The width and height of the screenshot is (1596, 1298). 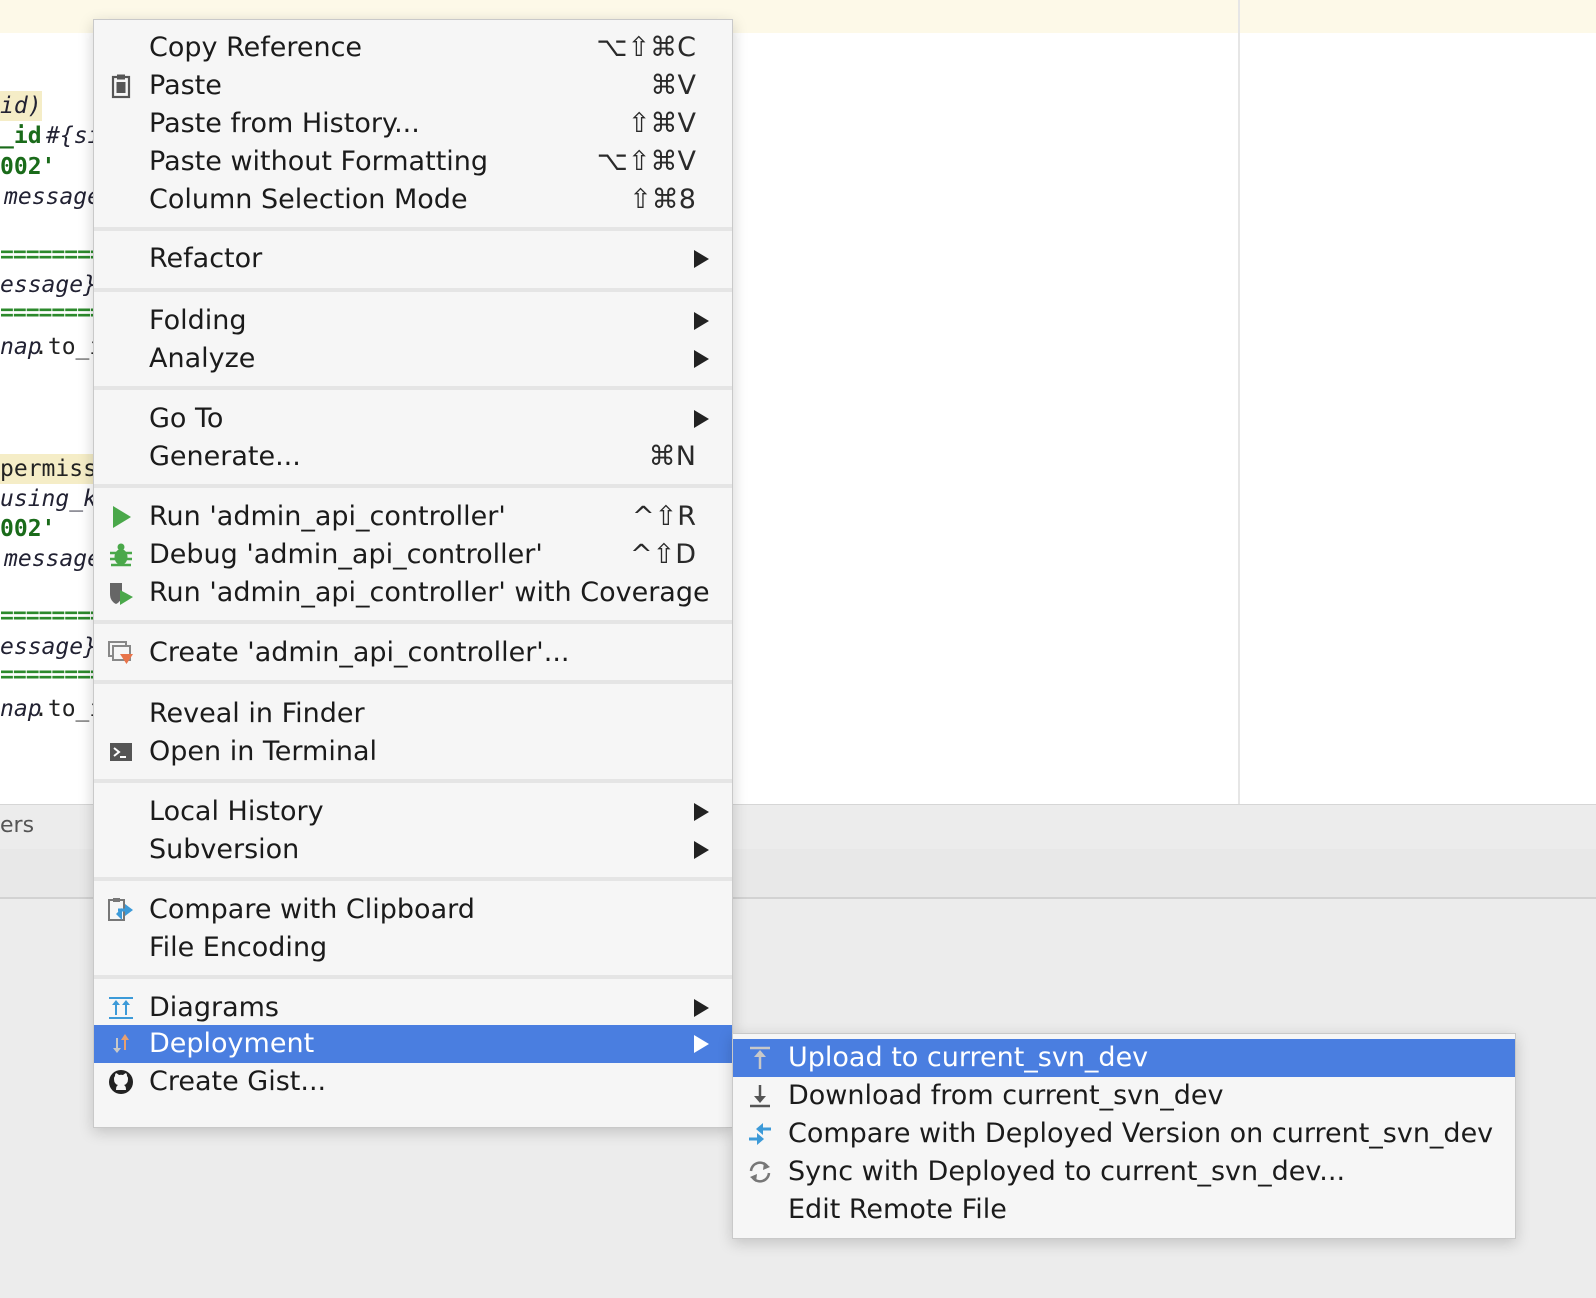 What do you see at coordinates (121, 1008) in the screenshot?
I see `diagrams-icon` at bounding box center [121, 1008].